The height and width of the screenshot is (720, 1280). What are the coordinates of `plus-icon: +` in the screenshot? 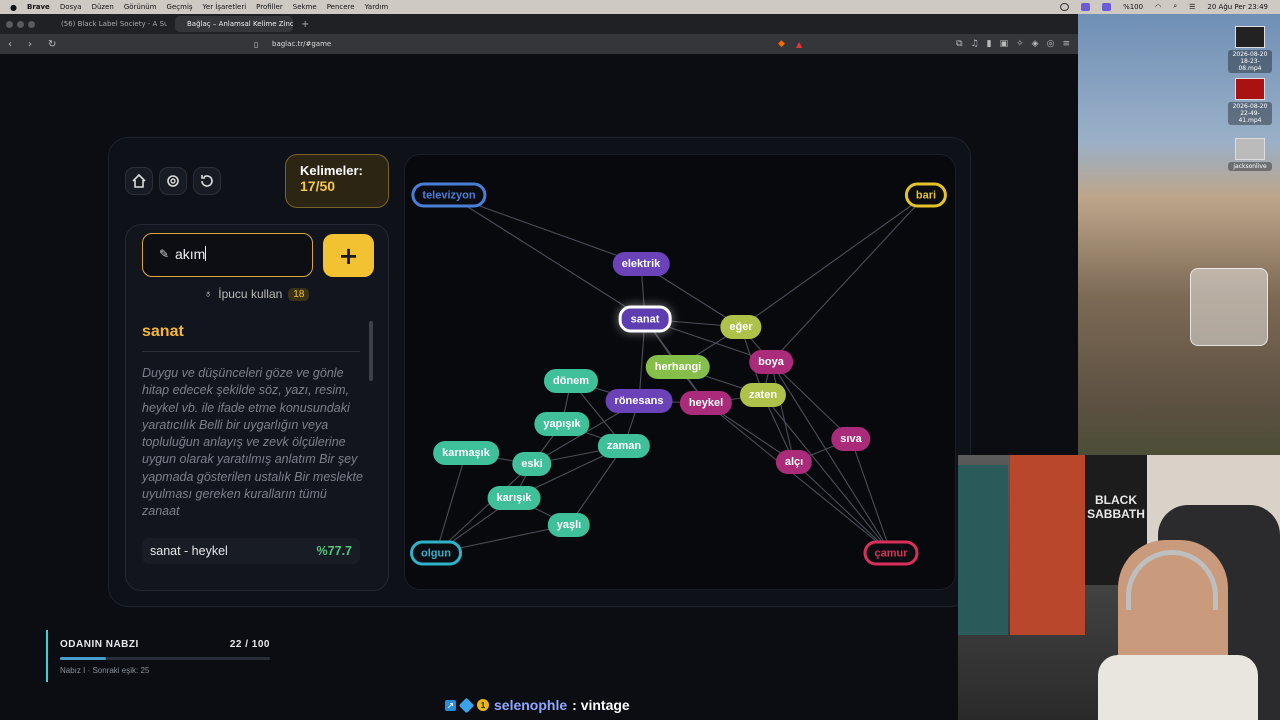 It's located at (348, 255).